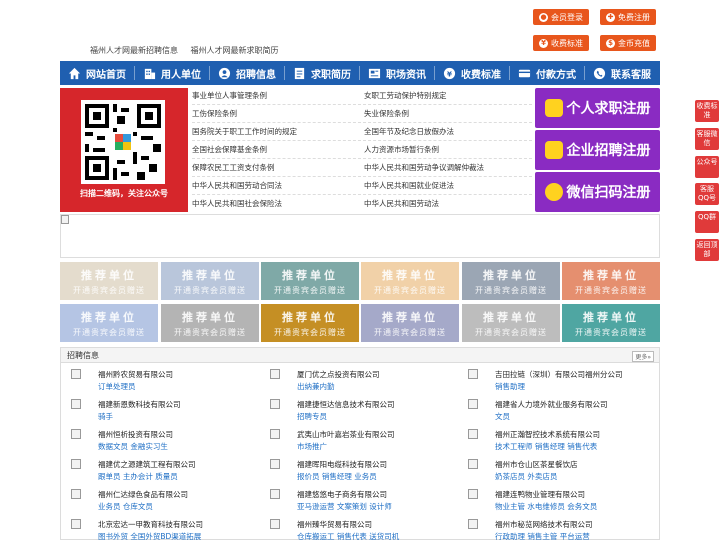  Describe the element at coordinates (348, 535) in the screenshot. I see `company-jobs: 仓库搬运工 销售代表 送货司机` at that location.